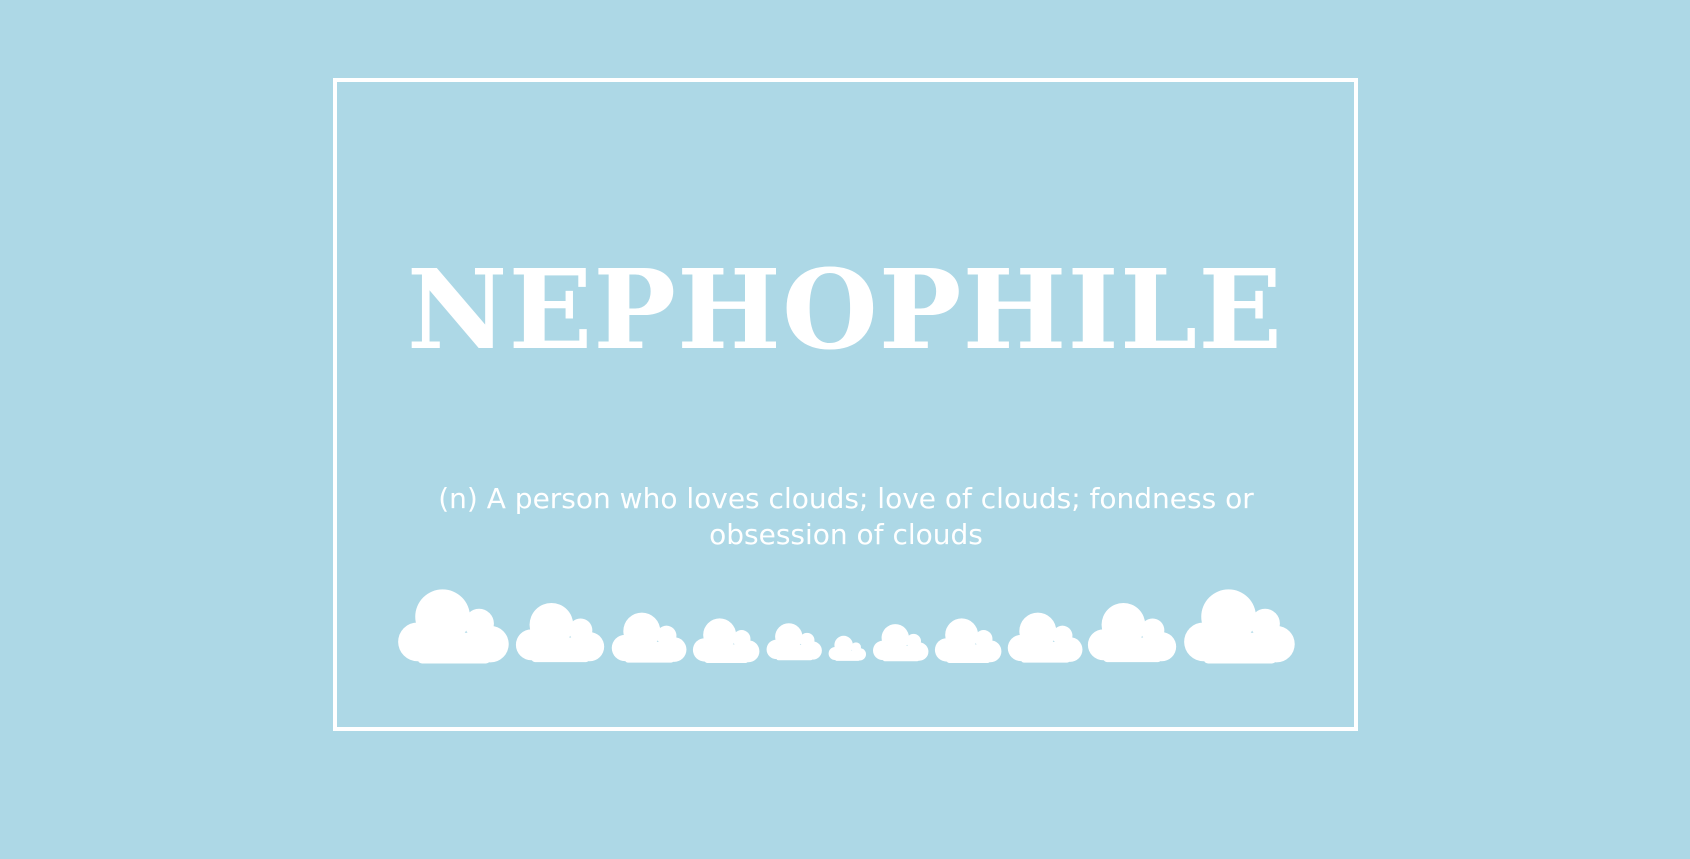 The image size is (1690, 859). Describe the element at coordinates (845, 309) in the screenshot. I see `word-title: NEPHOPHILE` at that location.